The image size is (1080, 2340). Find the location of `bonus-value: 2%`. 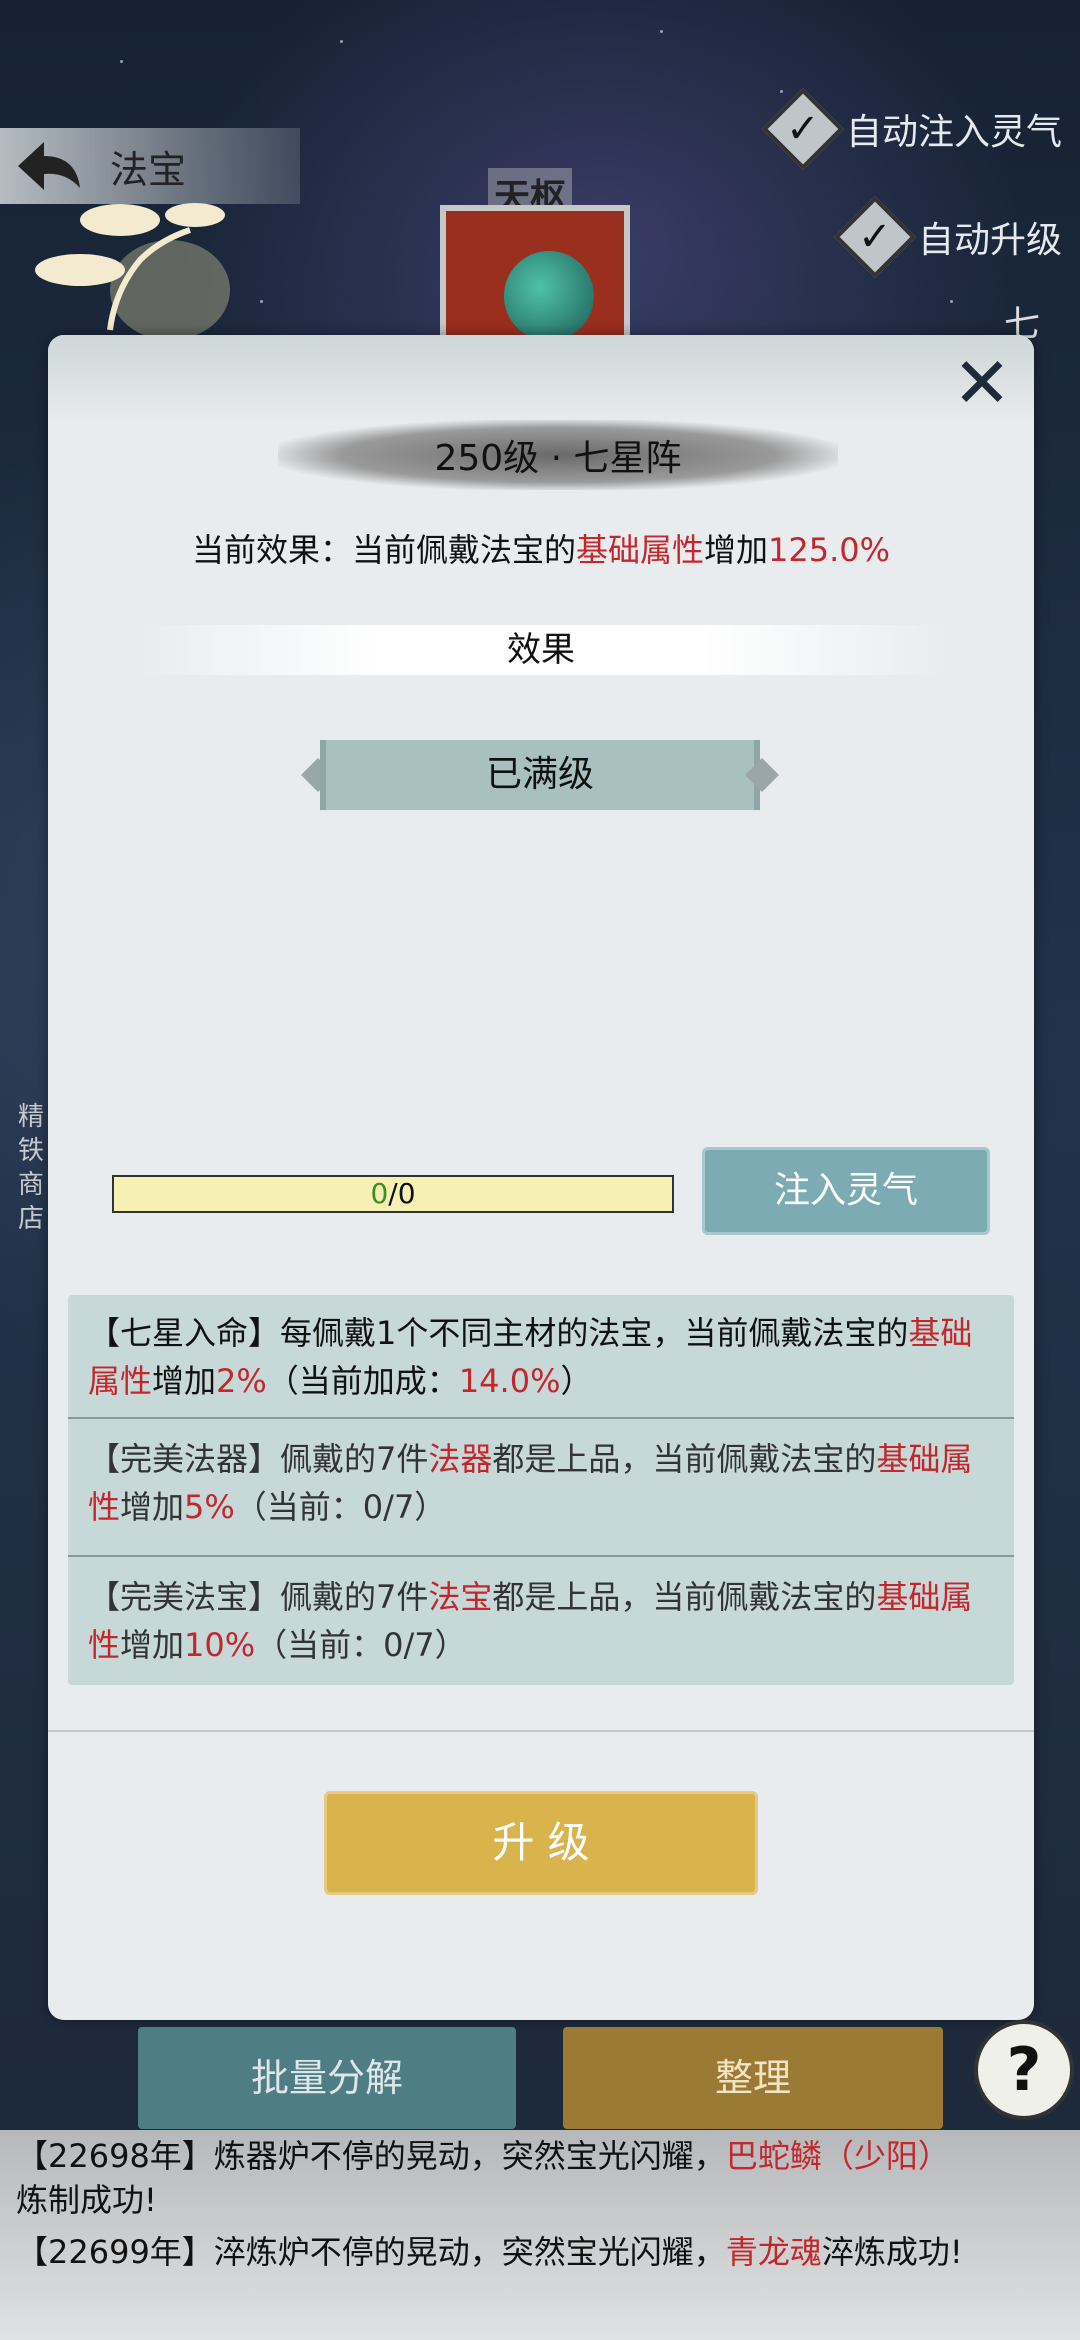

bonus-value: 2% is located at coordinates (241, 1381).